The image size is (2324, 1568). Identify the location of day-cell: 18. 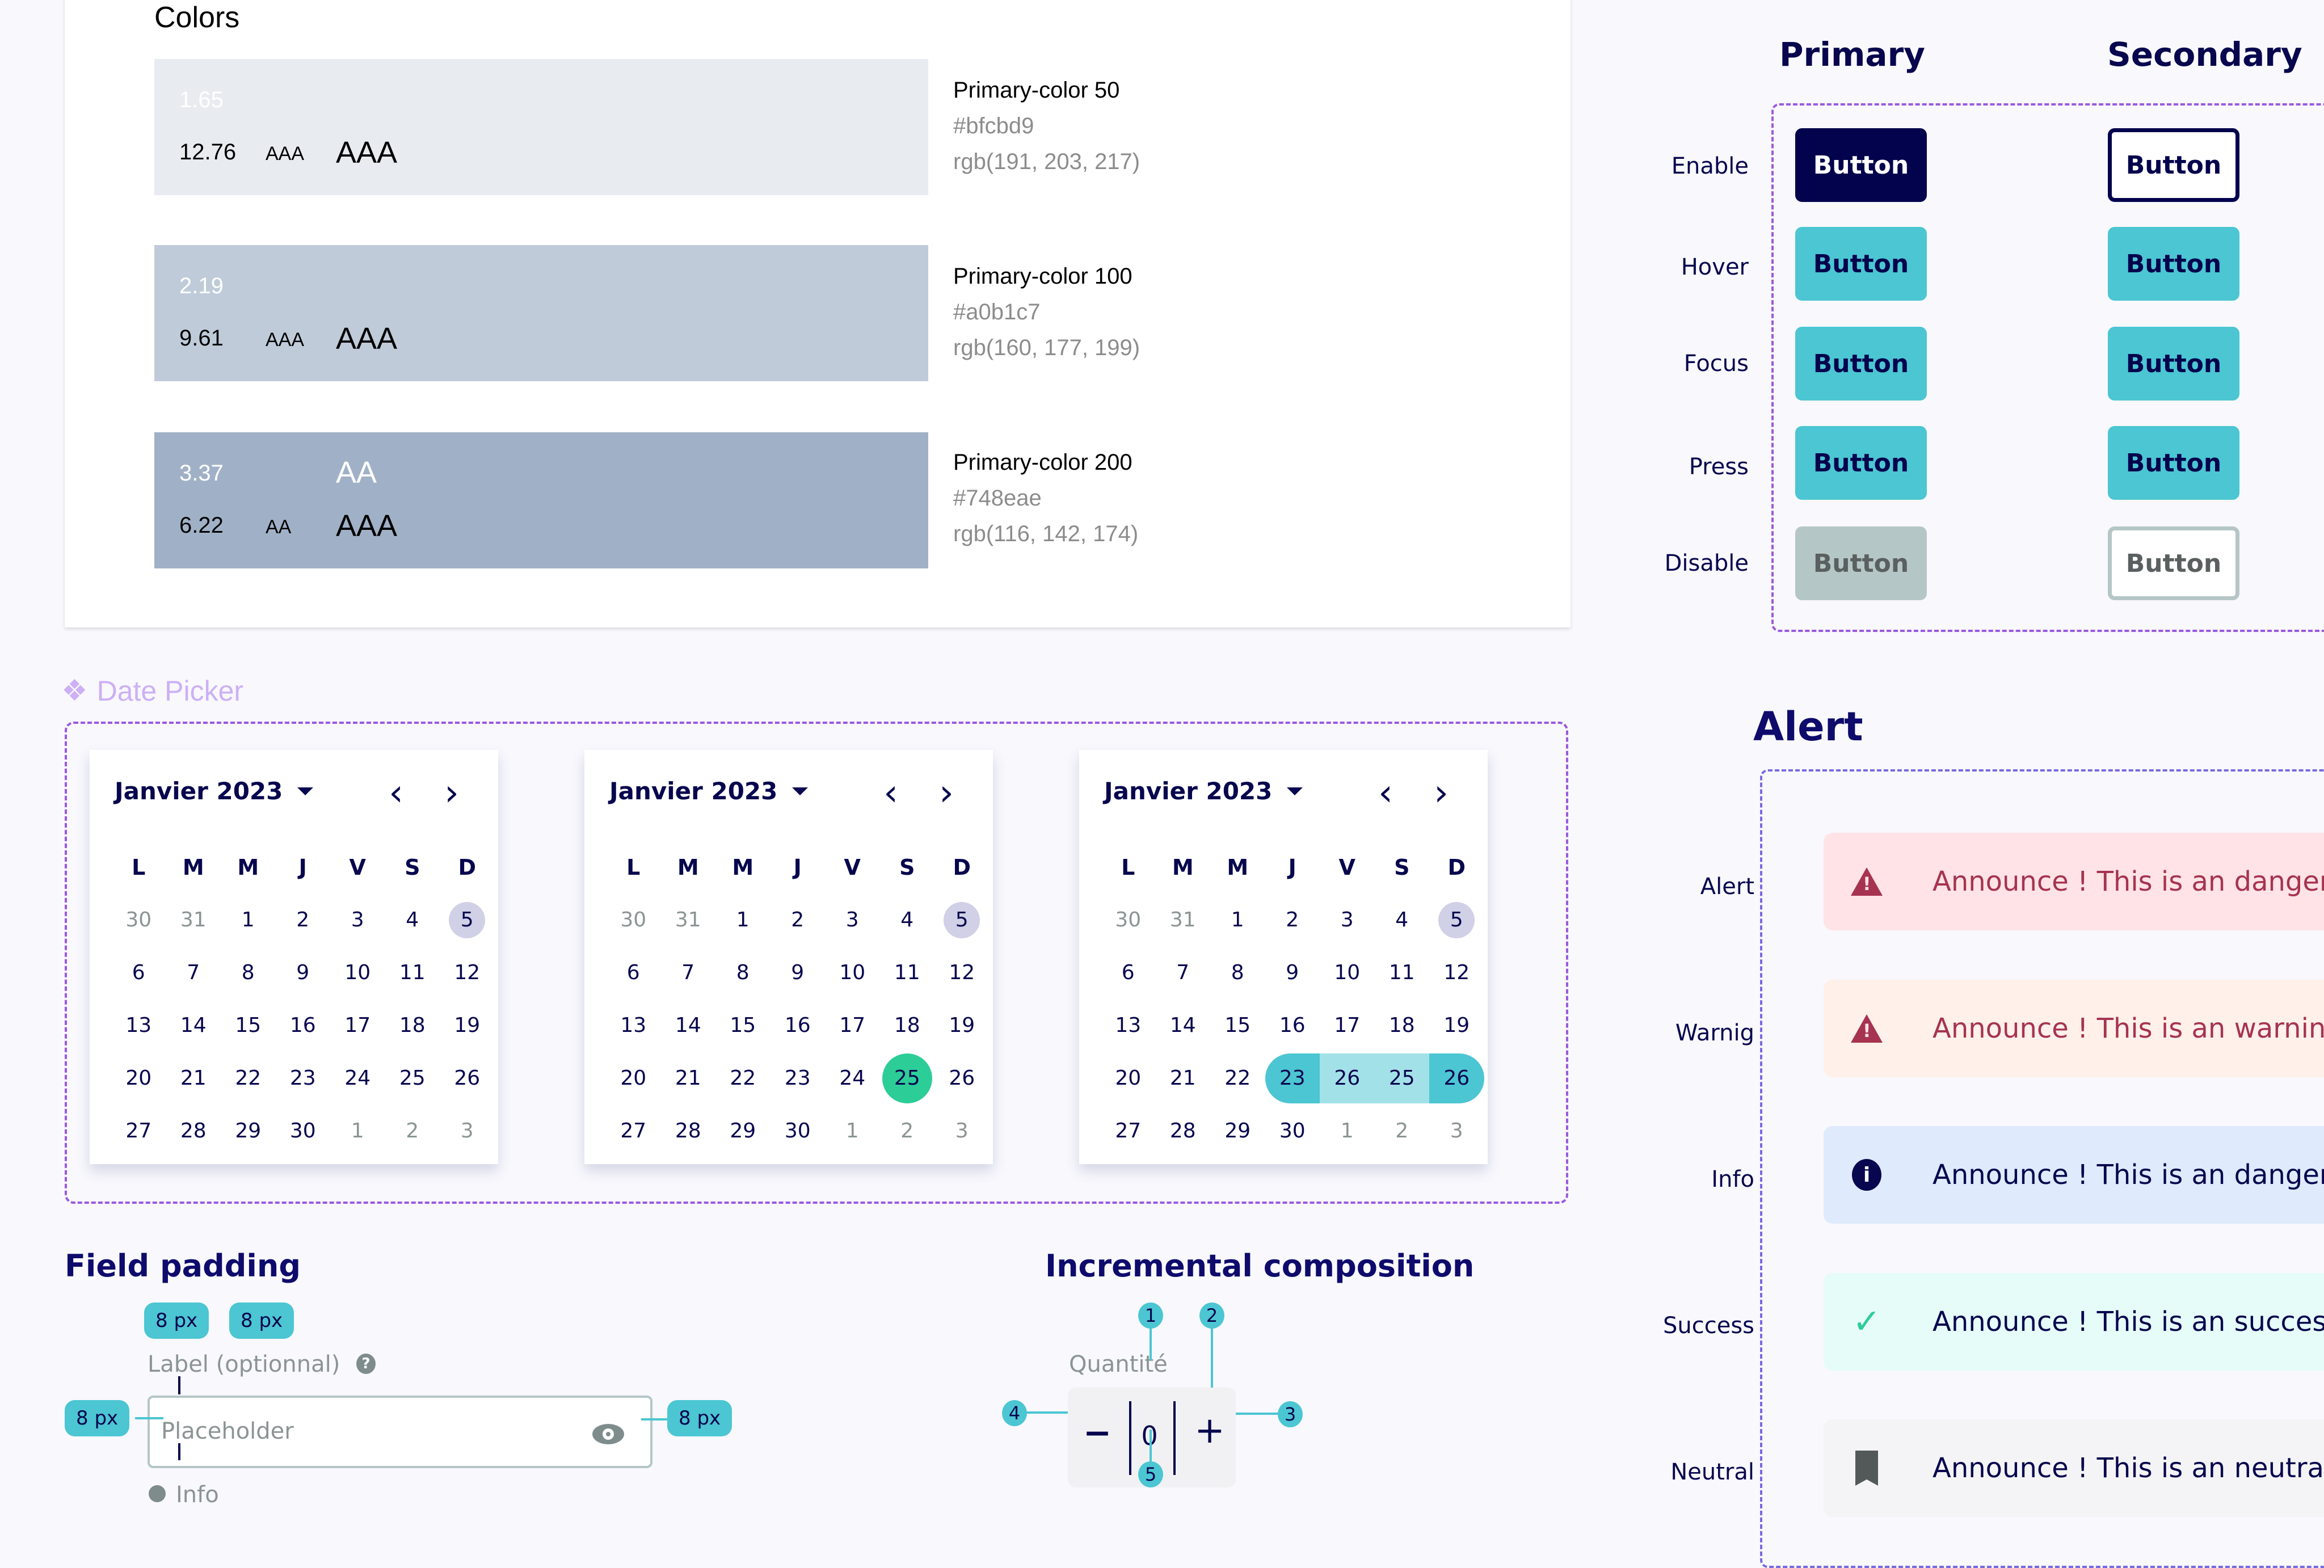
(412, 1026).